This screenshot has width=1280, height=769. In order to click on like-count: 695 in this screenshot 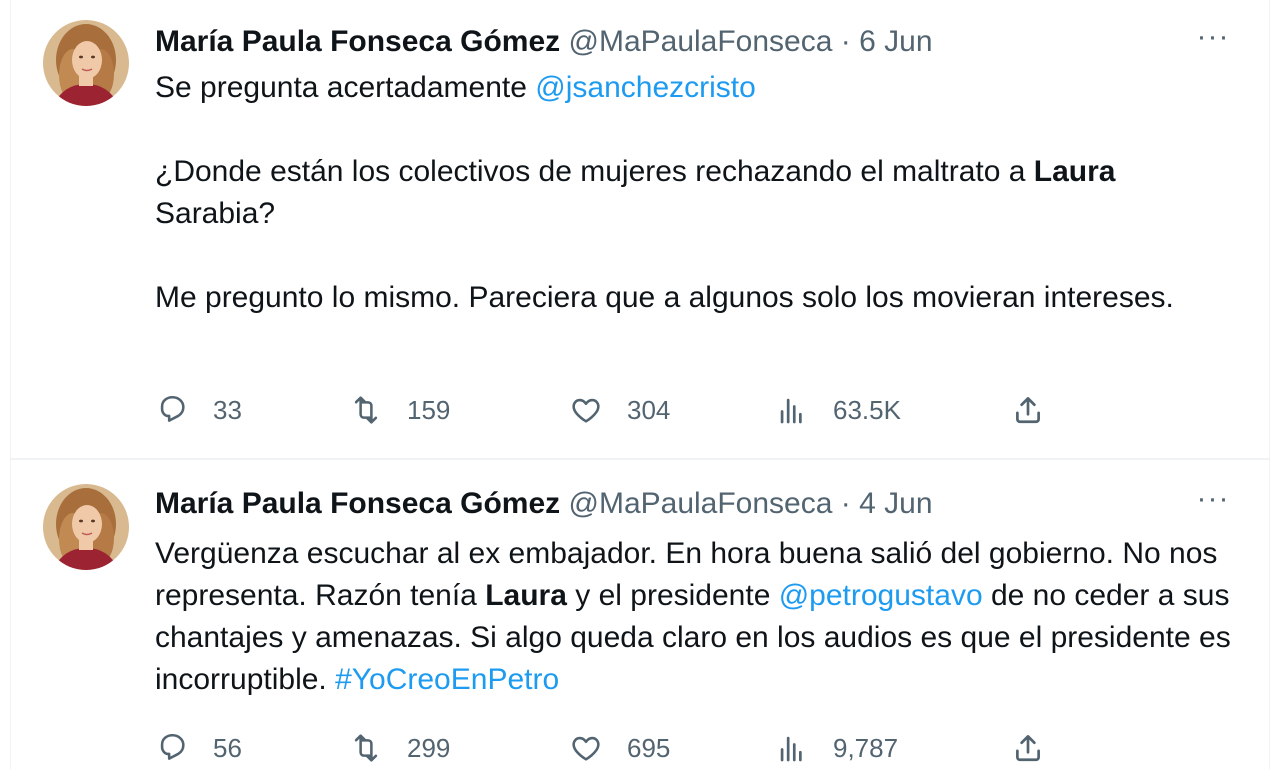, I will do `click(649, 747)`.